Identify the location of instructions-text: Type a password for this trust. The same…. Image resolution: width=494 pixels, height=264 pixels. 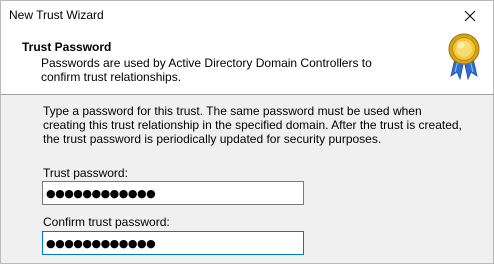
(252, 125).